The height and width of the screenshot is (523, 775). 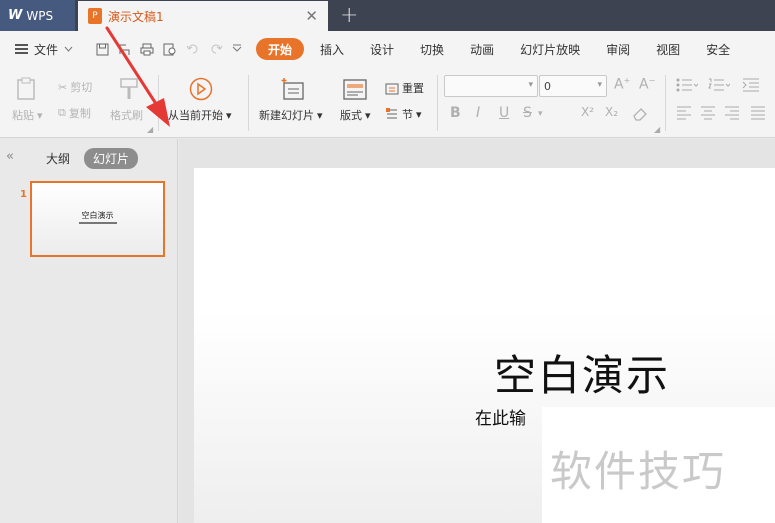 I want to click on watermark-text: 软件技巧, so click(x=638, y=471).